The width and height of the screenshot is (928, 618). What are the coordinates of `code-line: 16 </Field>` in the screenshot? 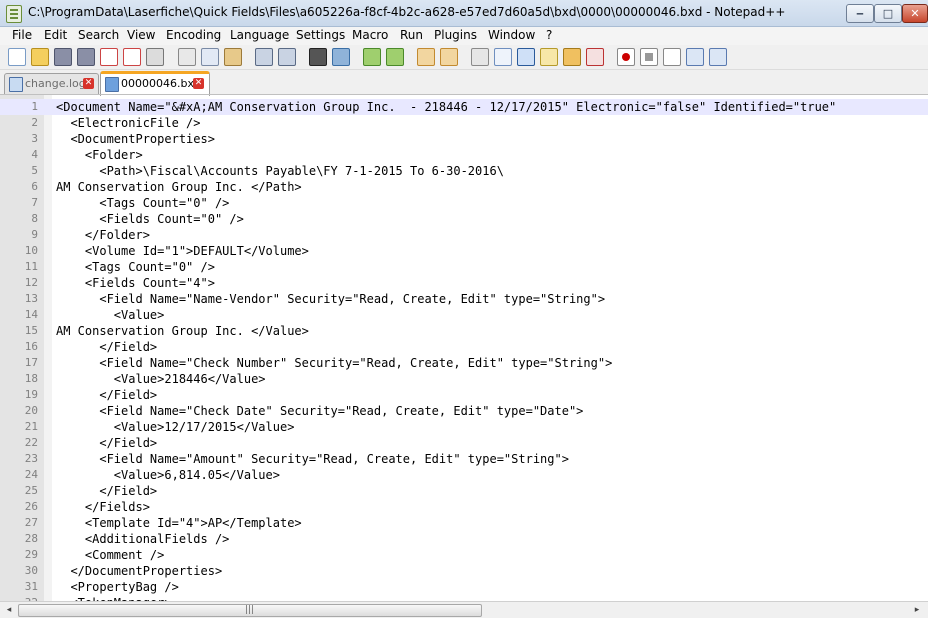 It's located at (464, 347).